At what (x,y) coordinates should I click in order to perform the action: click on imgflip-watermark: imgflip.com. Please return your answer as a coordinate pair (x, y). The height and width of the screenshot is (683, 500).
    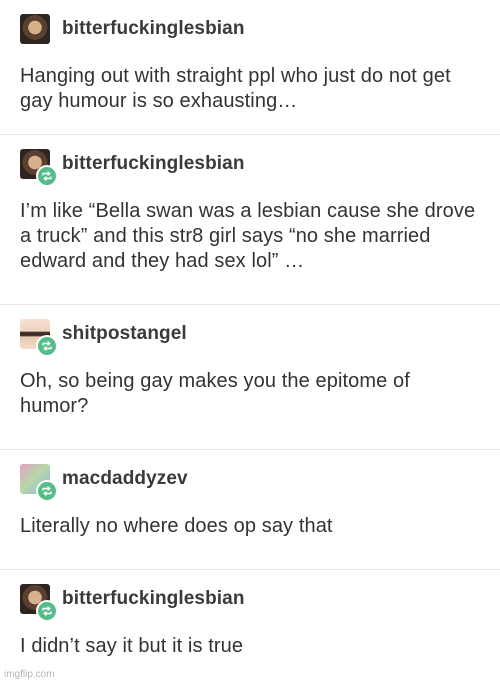
    Looking at the image, I should click on (29, 674).